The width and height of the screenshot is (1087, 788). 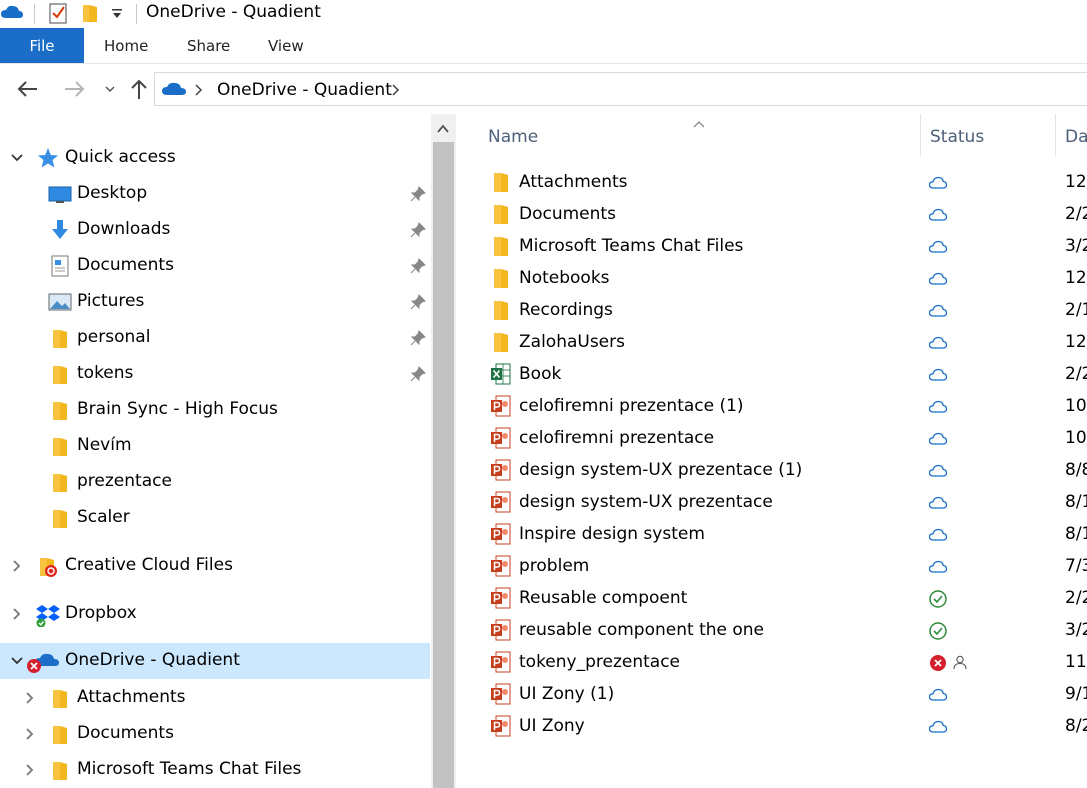 What do you see at coordinates (208, 45) in the screenshot?
I see `tab-share: Share` at bounding box center [208, 45].